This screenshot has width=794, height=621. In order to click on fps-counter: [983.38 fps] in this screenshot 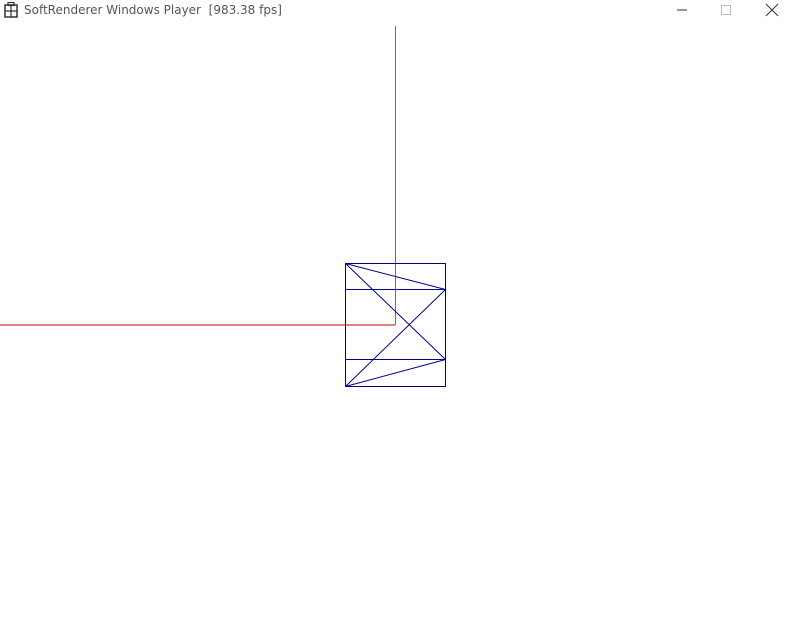, I will do `click(245, 10)`.